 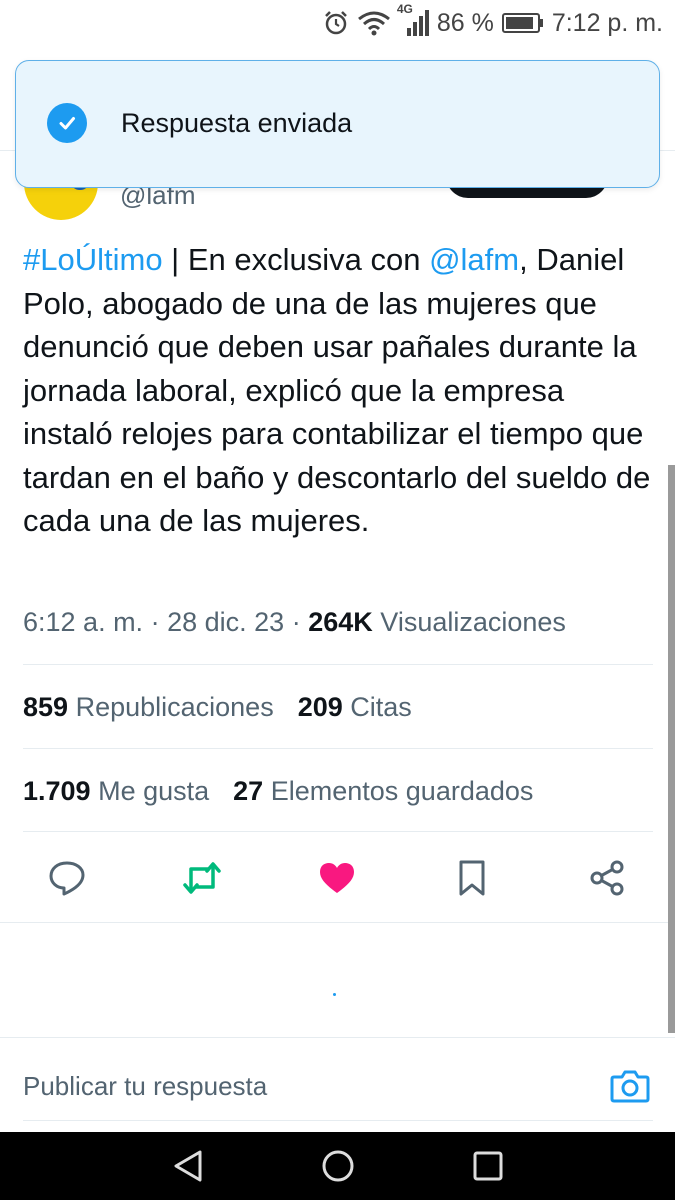 What do you see at coordinates (174, 707) in the screenshot?
I see `reposts-label: Republicaciones` at bounding box center [174, 707].